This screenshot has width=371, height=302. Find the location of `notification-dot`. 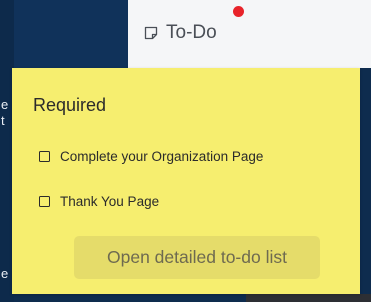

notification-dot is located at coordinates (238, 11).